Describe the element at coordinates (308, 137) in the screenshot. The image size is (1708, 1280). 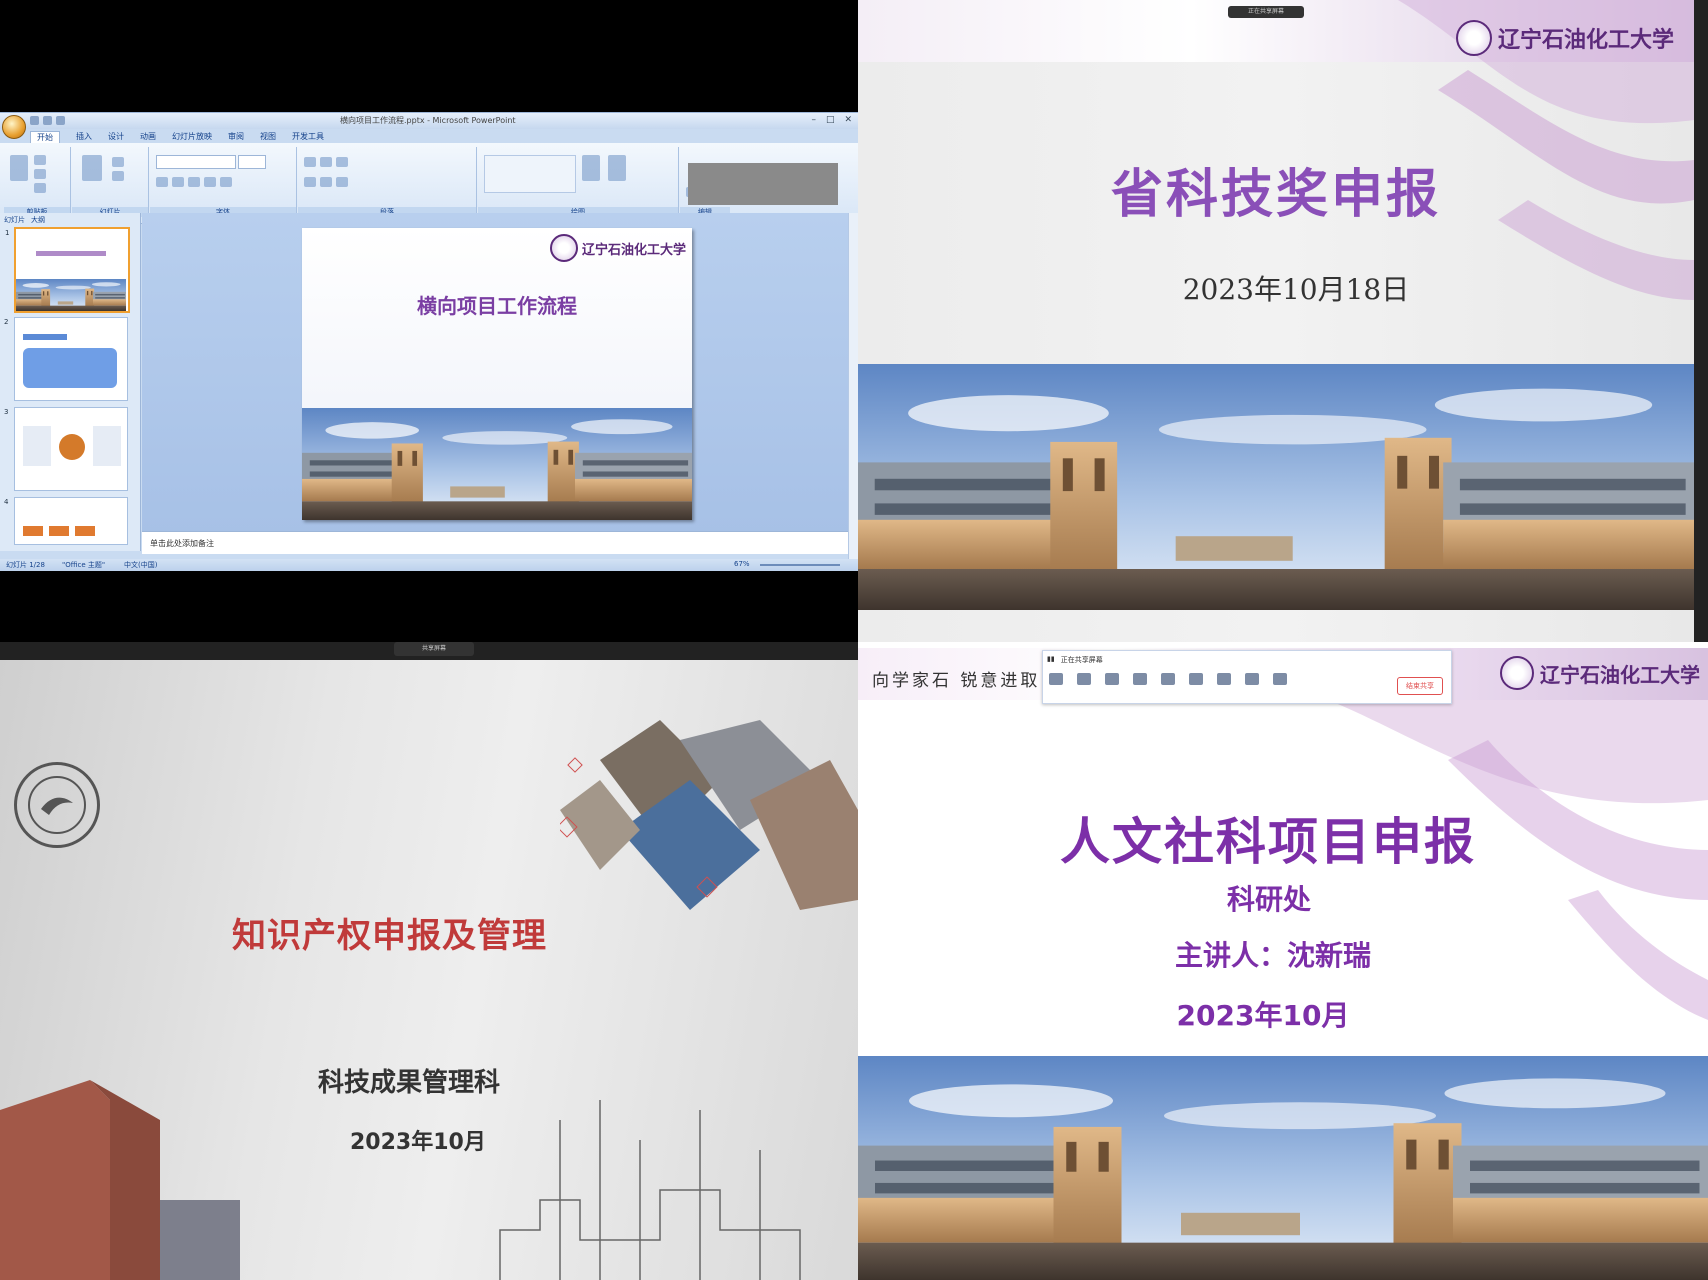
I see `tab-developer: 开发工具` at that location.